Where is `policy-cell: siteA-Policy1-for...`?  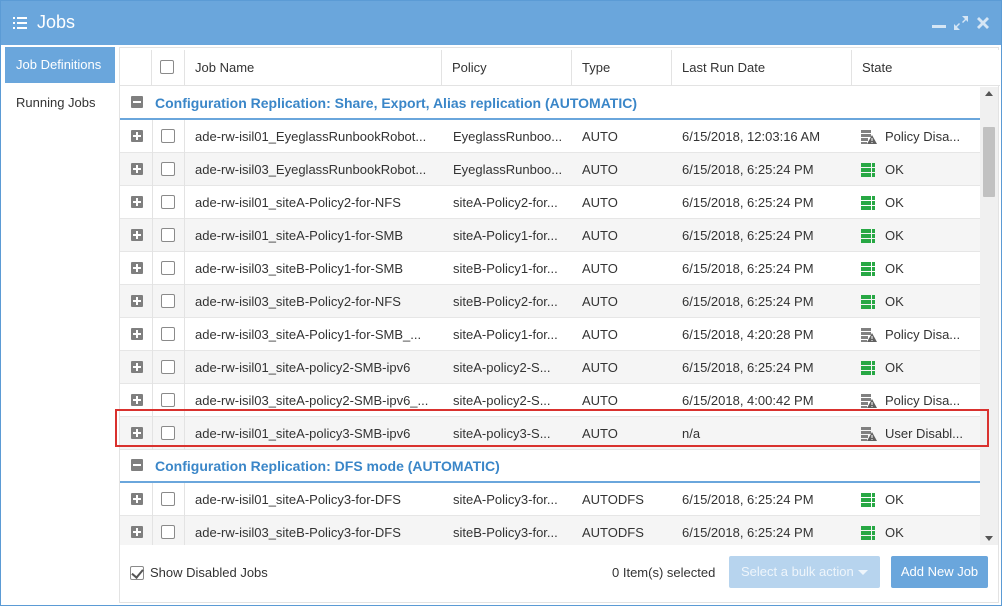
policy-cell: siteA-Policy1-for... is located at coordinates (505, 334).